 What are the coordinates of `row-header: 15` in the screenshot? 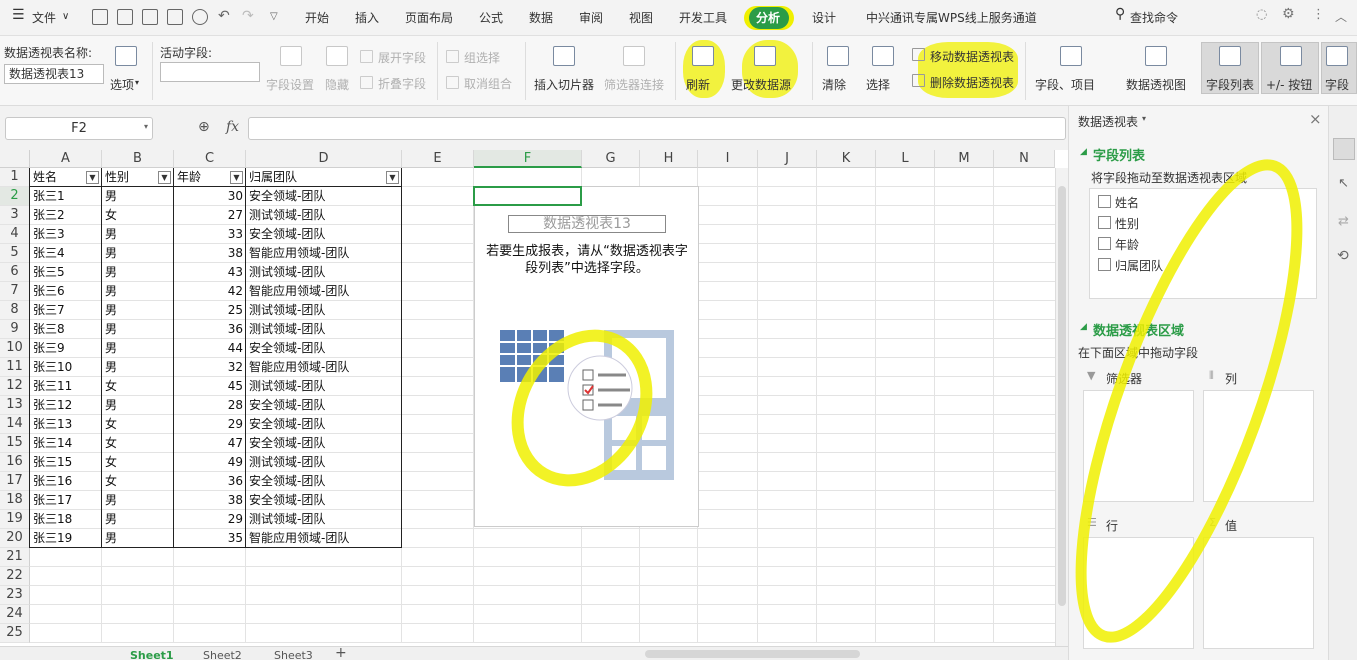 It's located at (15, 443).